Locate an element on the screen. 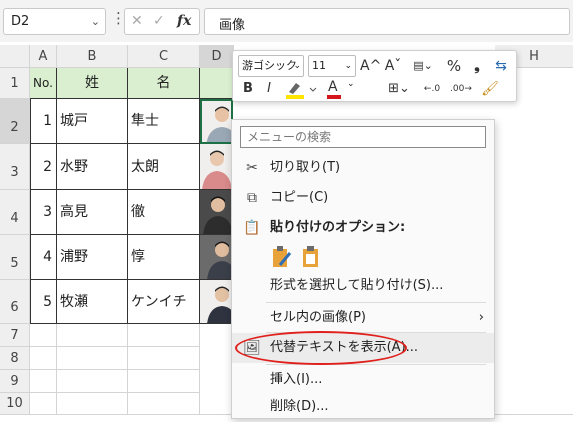 This screenshot has height=422, width=573. enter-icon: ✓ is located at coordinates (159, 21).